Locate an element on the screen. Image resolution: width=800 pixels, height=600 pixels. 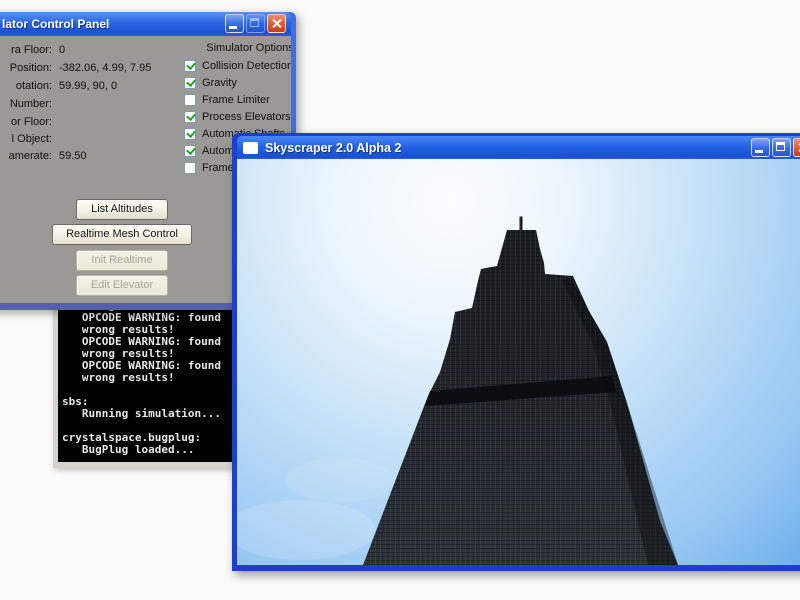
option-label: Frame Limiter is located at coordinates (236, 100).